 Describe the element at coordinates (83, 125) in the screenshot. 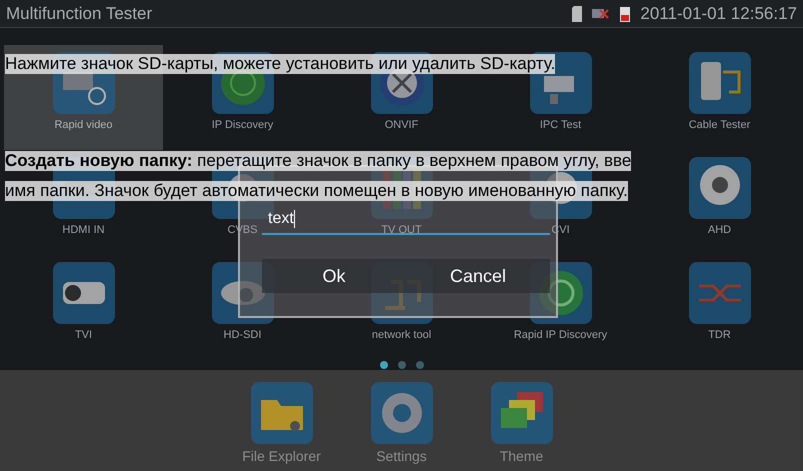

I see `app-label: Rapid video` at that location.